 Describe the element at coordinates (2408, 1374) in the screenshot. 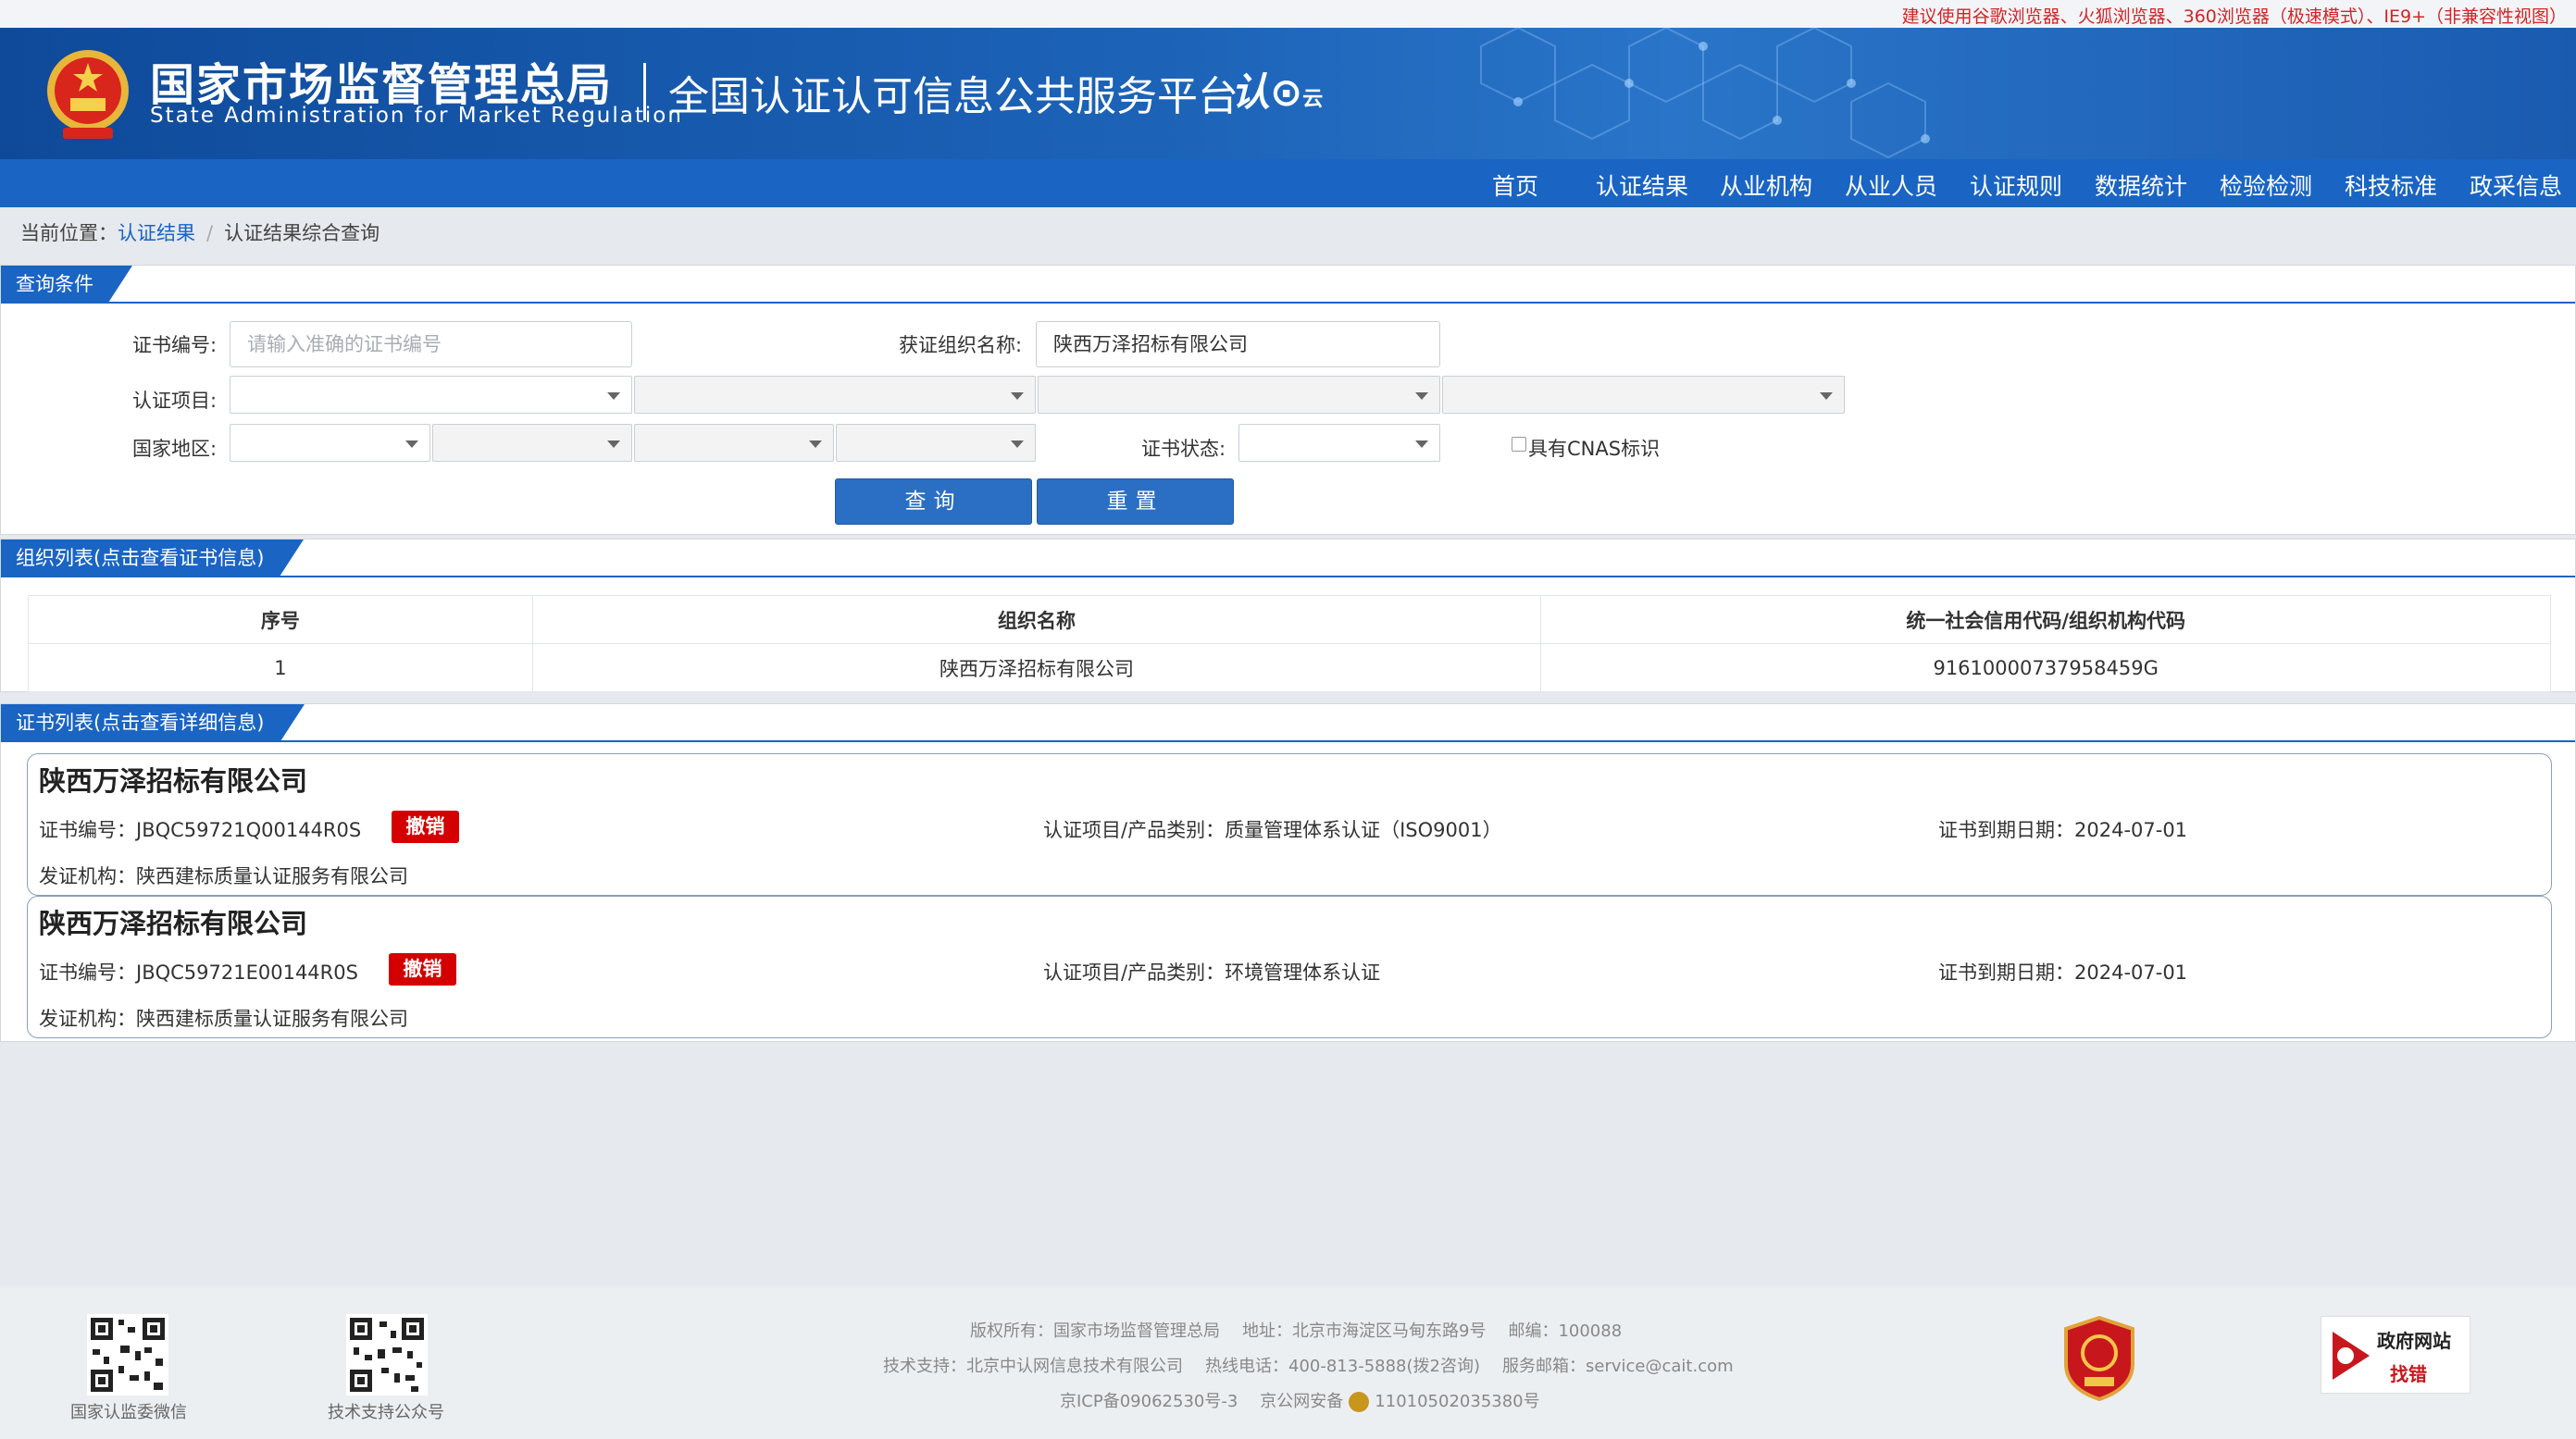

I see `gov-site-action: 找错` at that location.